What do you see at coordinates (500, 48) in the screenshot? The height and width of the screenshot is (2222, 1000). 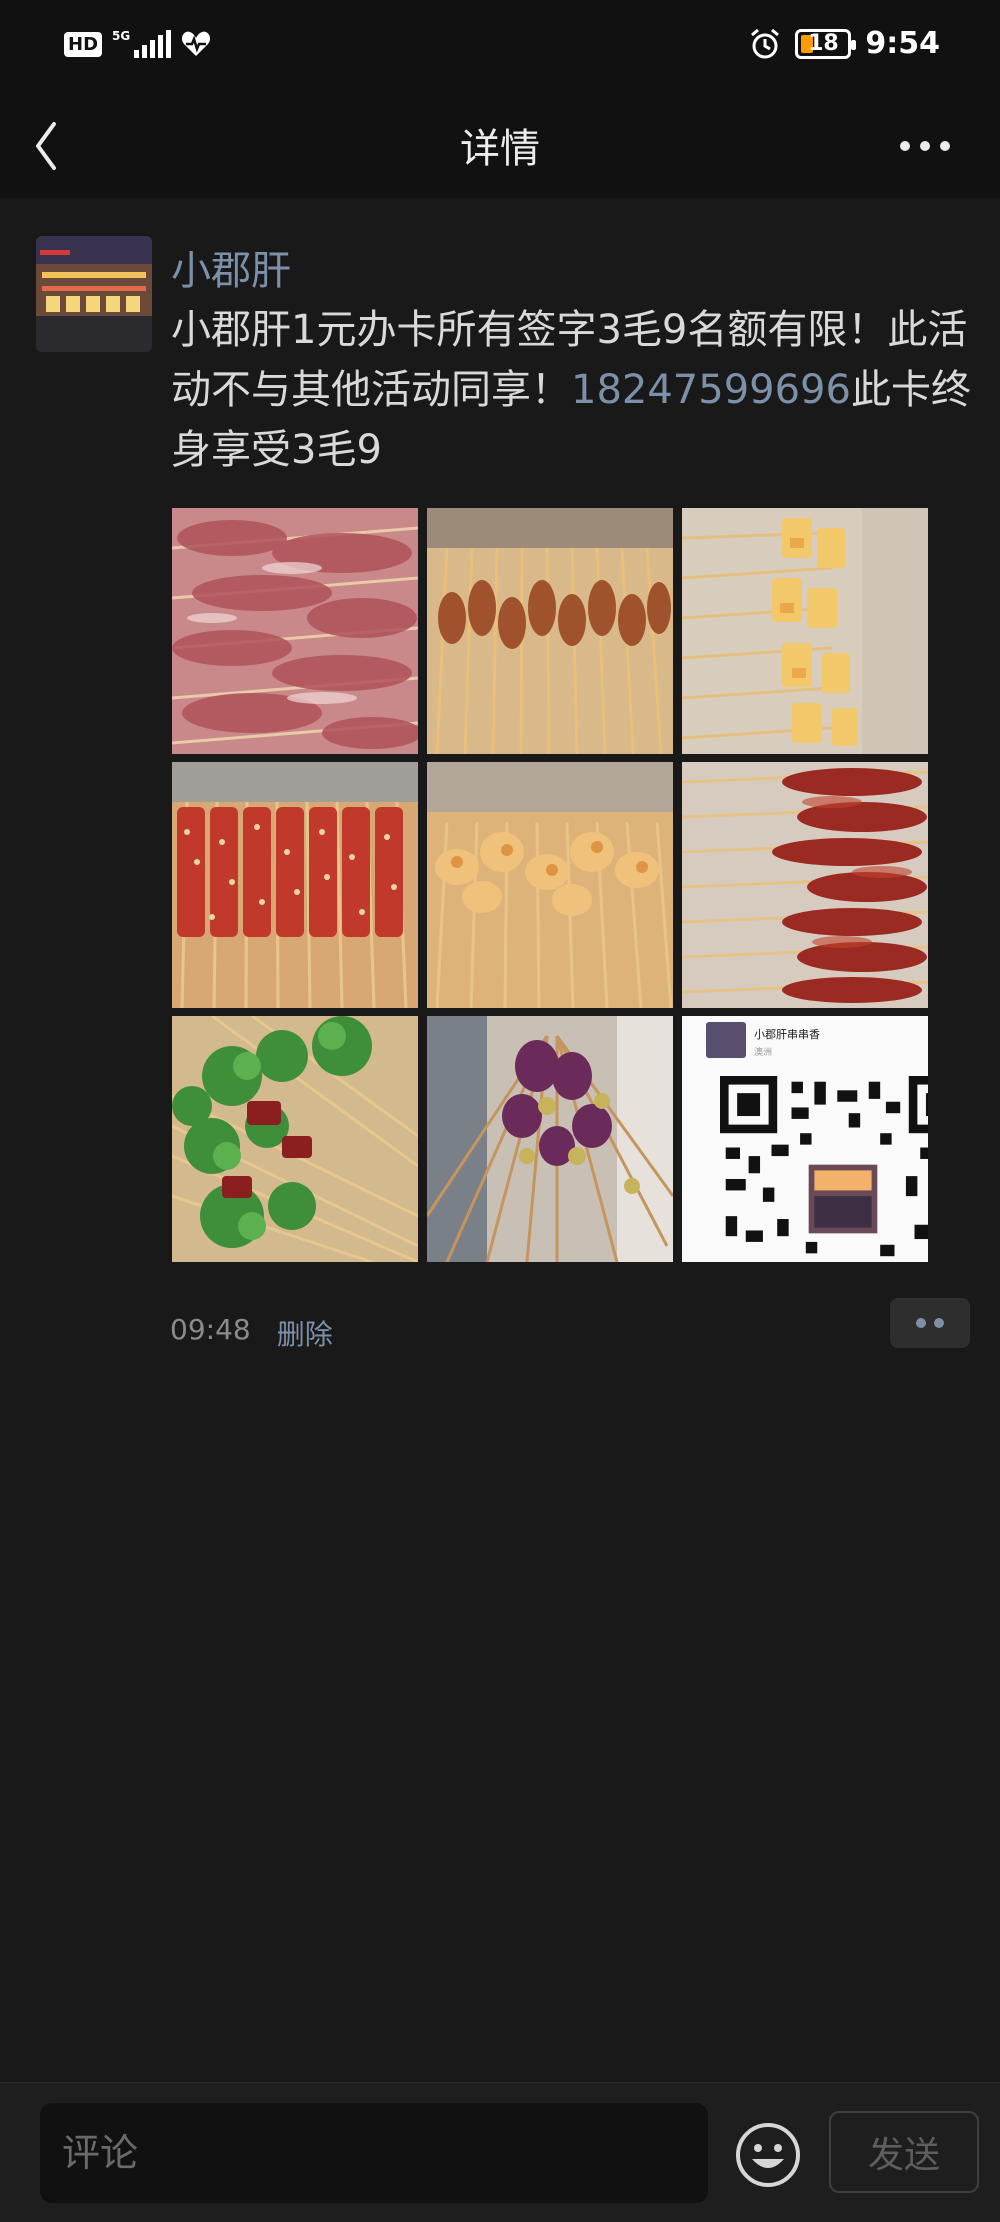 I see `status-bar: HD 5G 18 9:54` at bounding box center [500, 48].